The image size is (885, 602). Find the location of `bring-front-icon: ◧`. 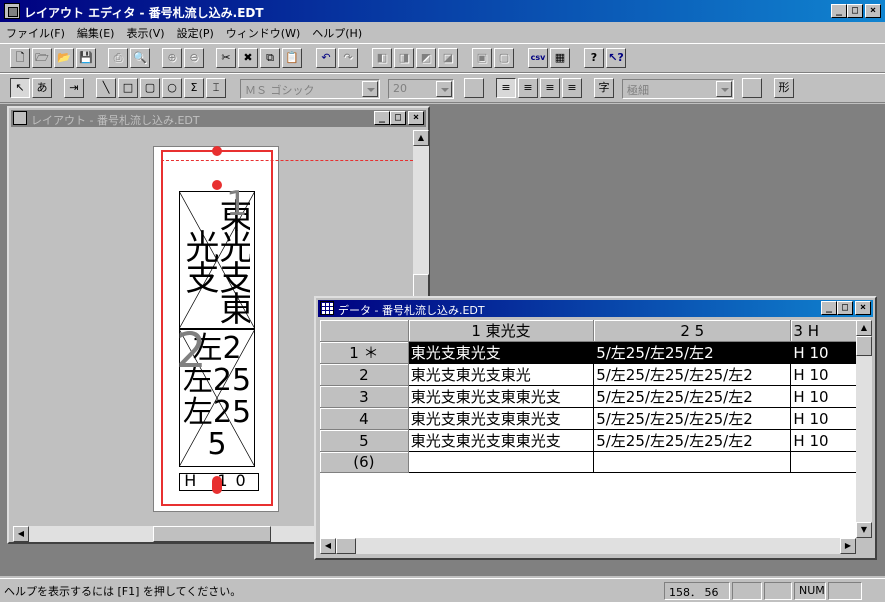

bring-front-icon: ◧ is located at coordinates (382, 58).